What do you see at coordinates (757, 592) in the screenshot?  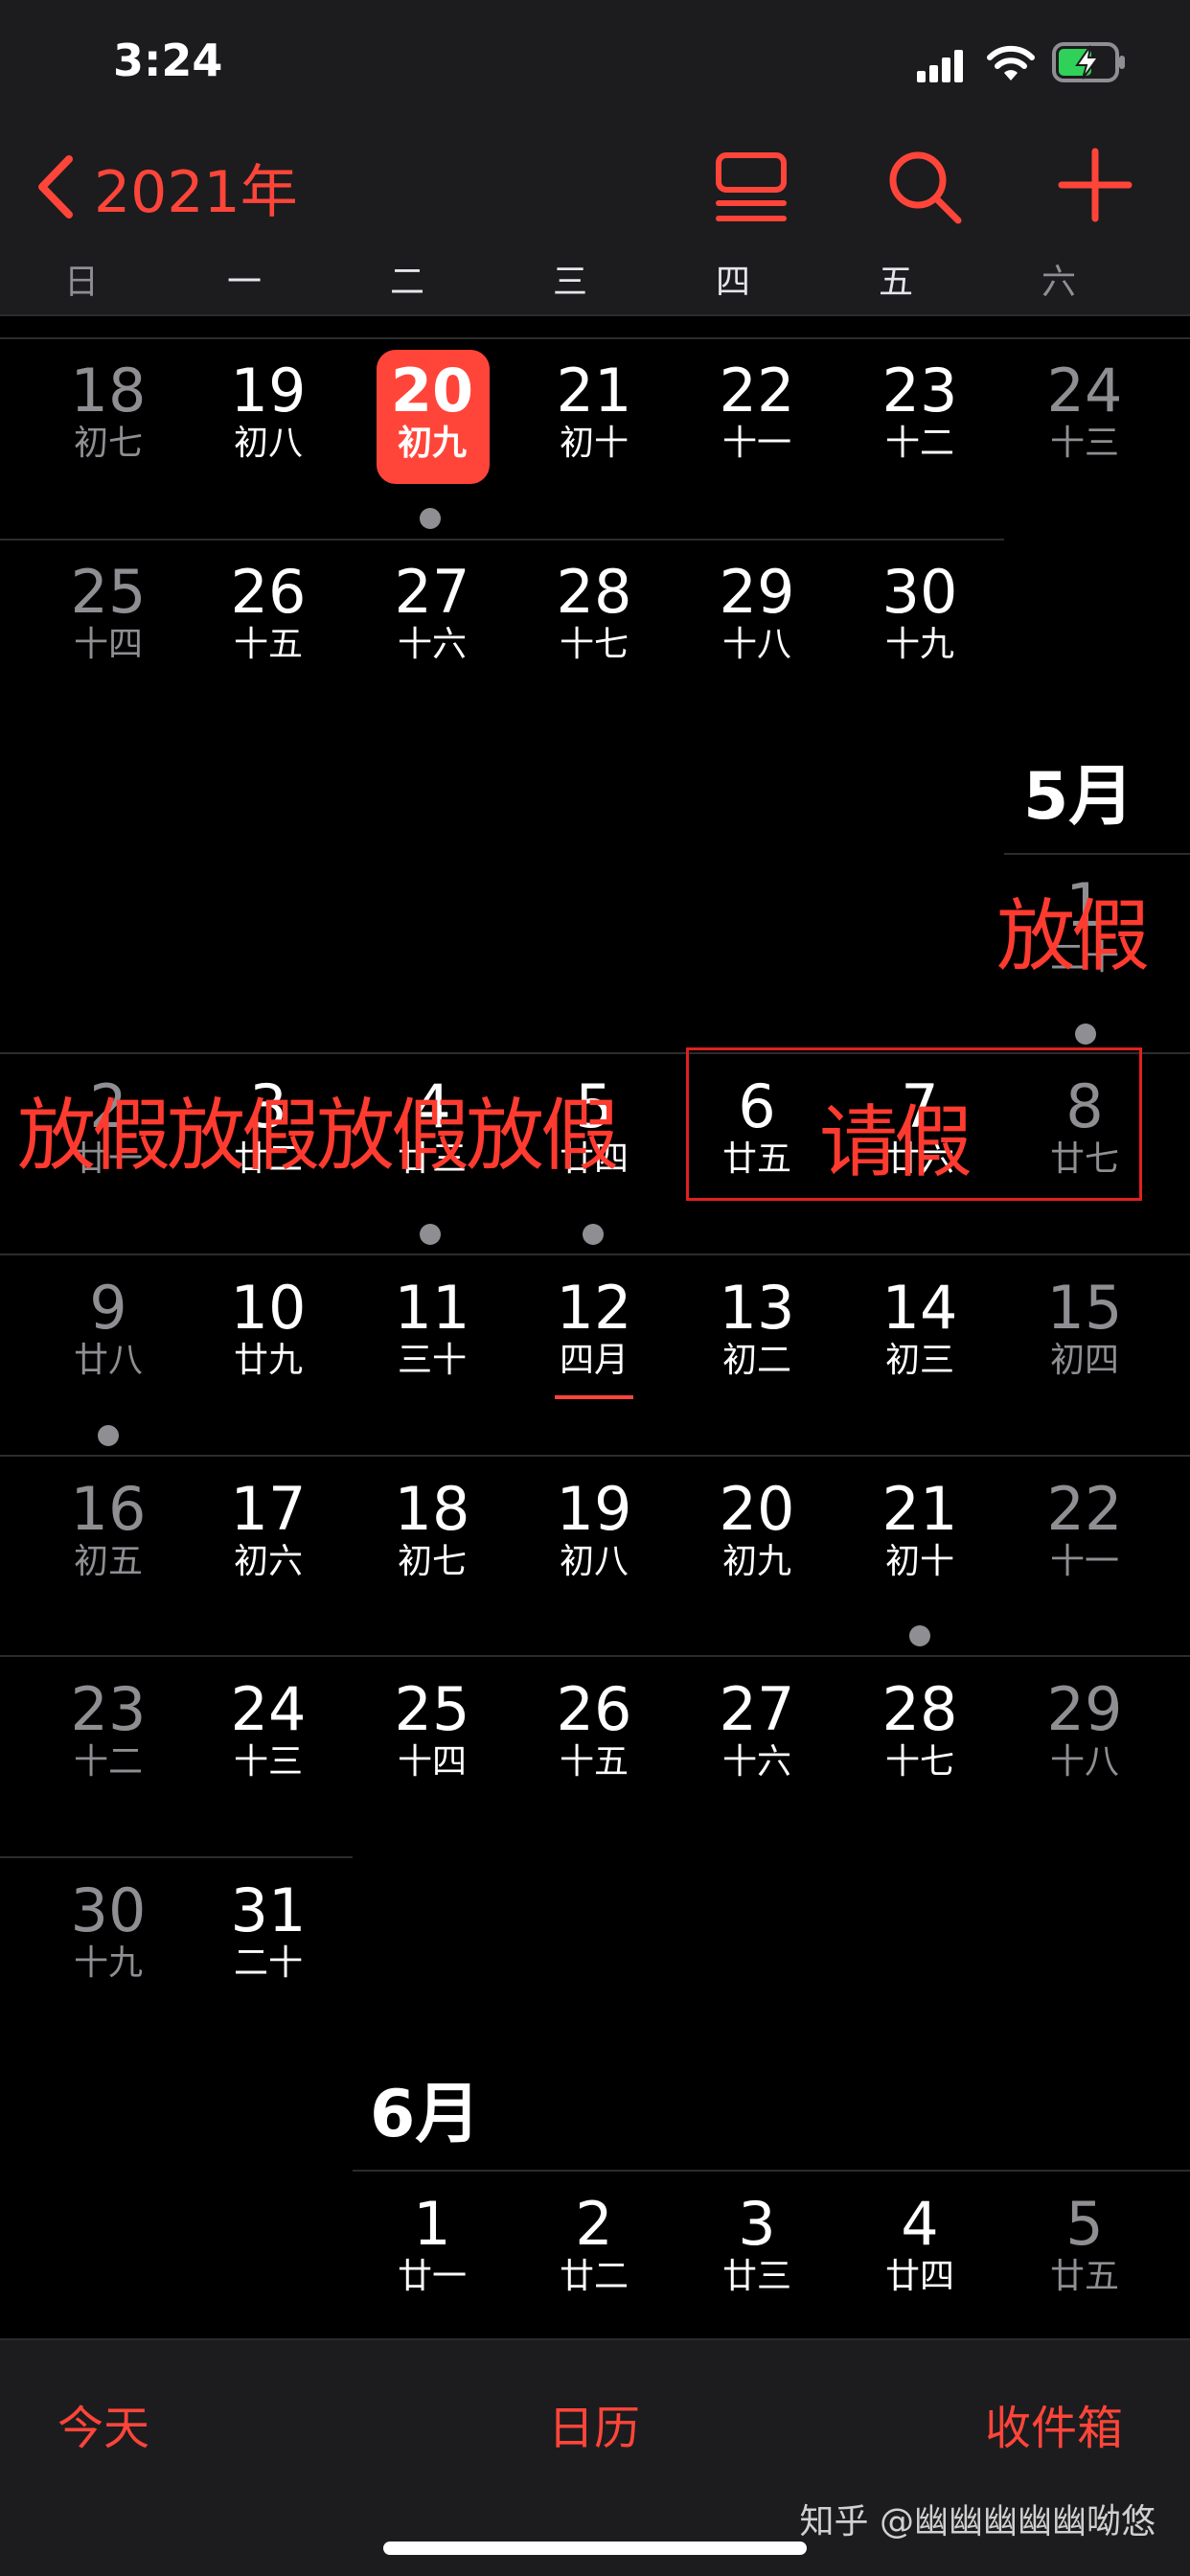 I see `day-number: 29` at bounding box center [757, 592].